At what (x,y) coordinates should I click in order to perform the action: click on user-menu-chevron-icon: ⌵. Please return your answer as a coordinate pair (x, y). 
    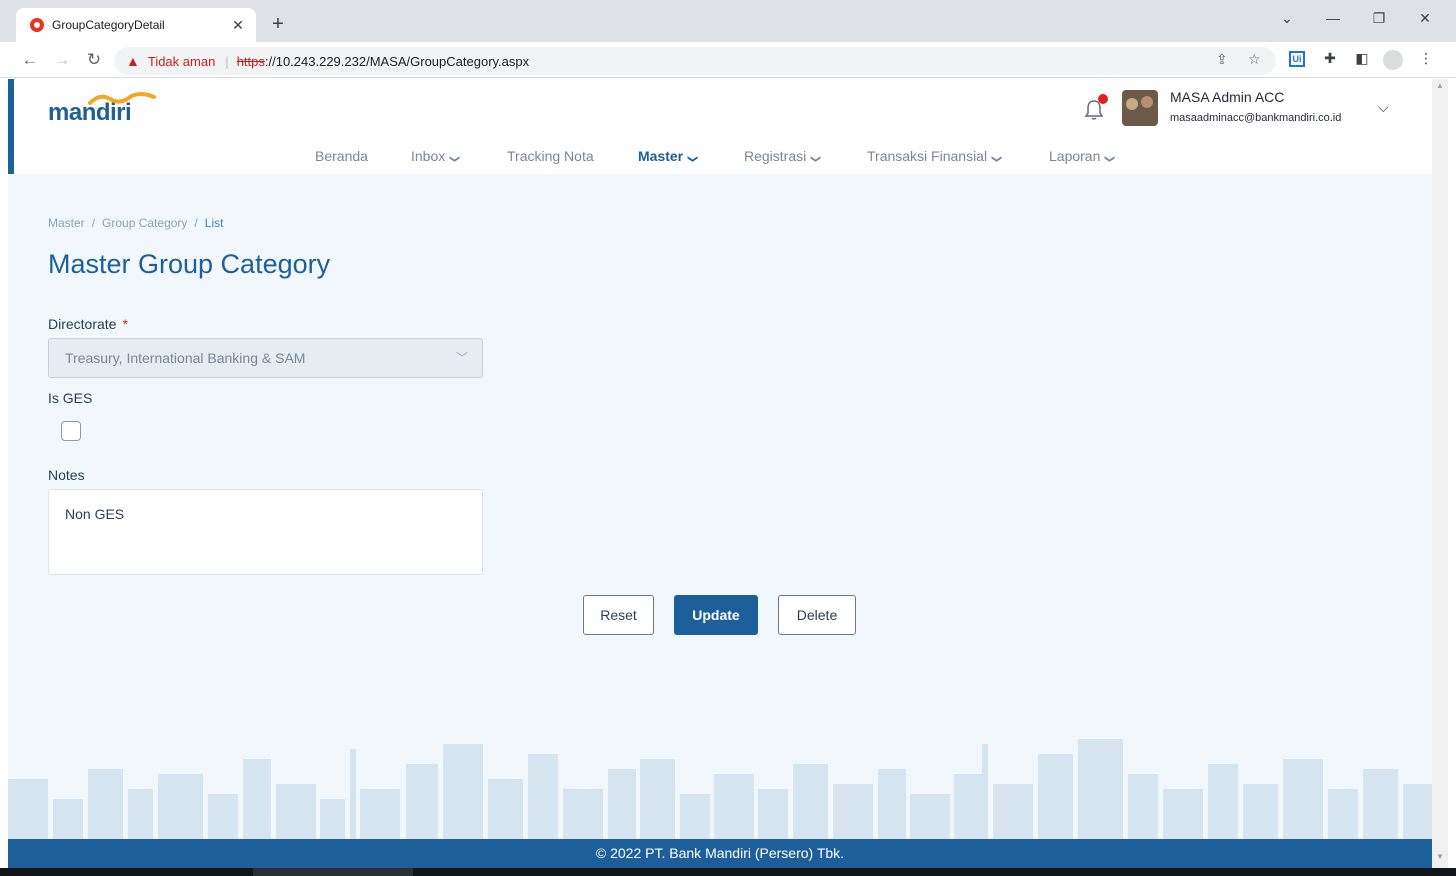
    Looking at the image, I should click on (1383, 107).